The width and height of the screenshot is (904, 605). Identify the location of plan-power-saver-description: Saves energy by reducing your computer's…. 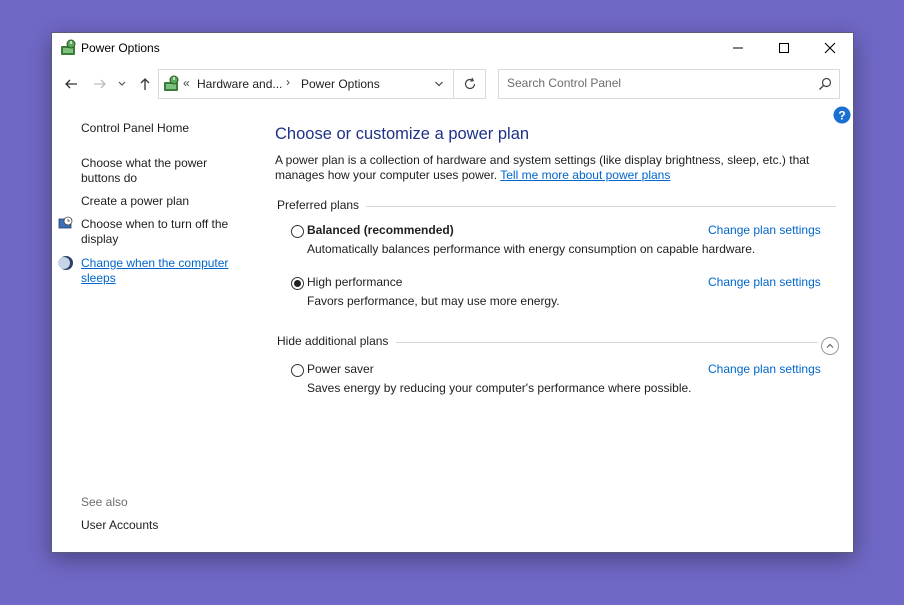
(499, 388).